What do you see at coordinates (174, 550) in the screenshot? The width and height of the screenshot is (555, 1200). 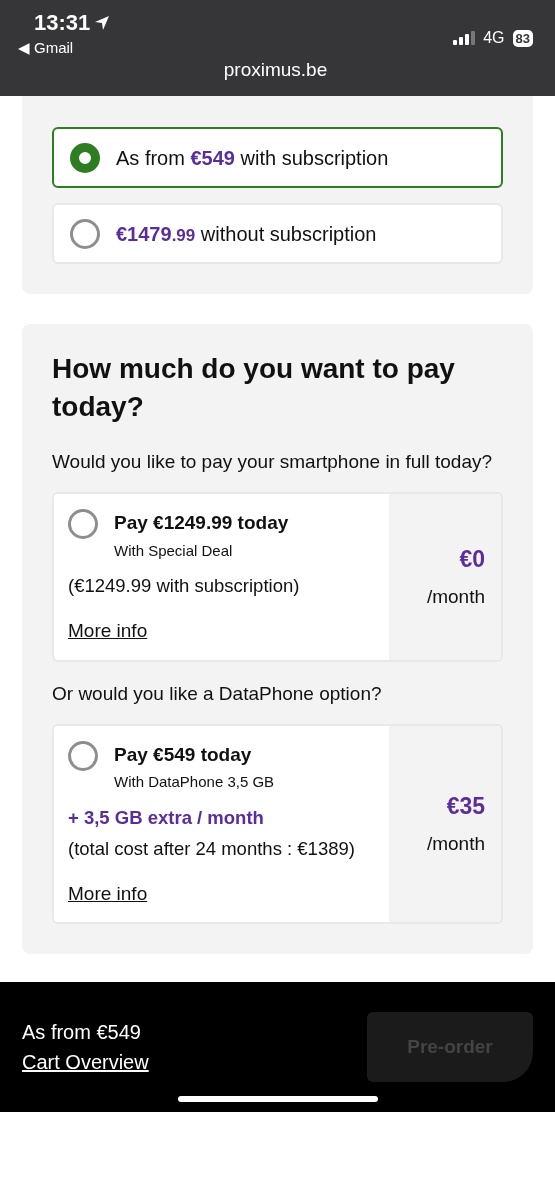 I see `plan-subtitle: With Special Deal` at bounding box center [174, 550].